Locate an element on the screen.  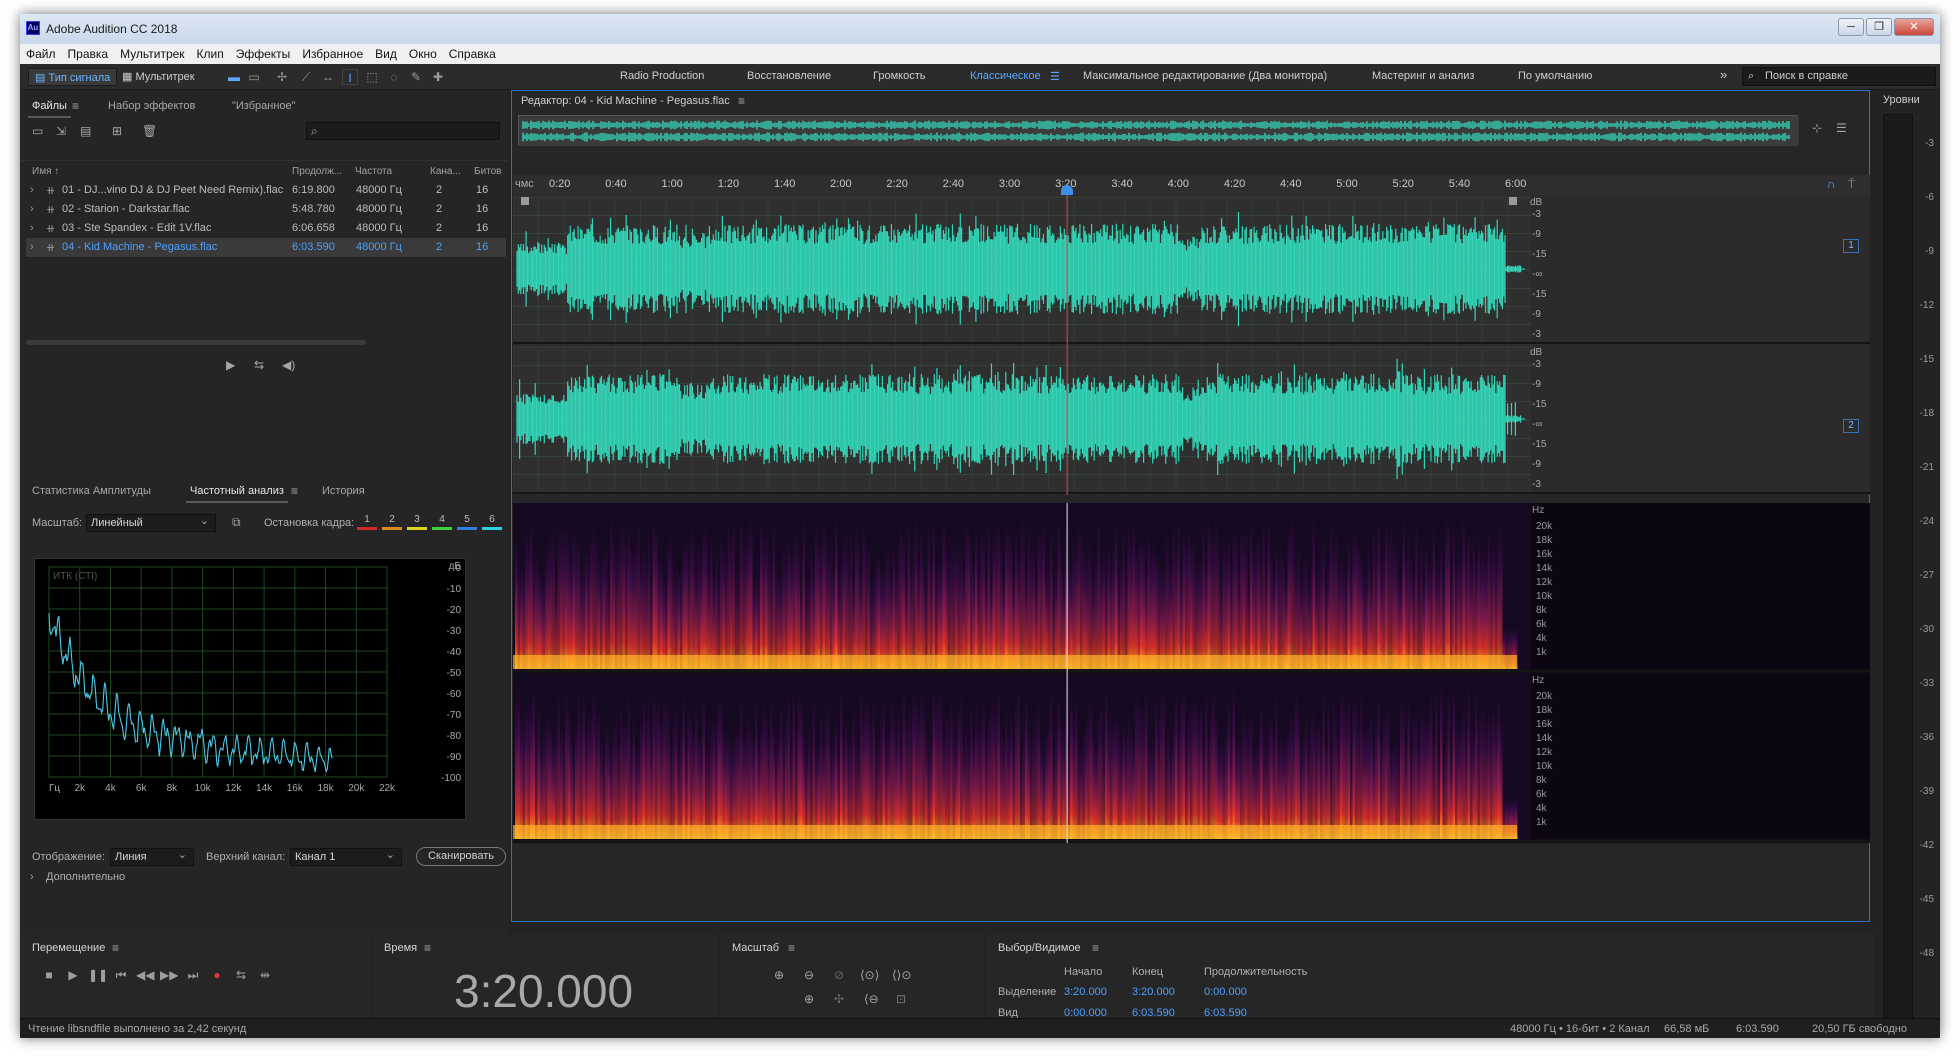
workspace-menu-icon: ☰ is located at coordinates (1055, 76).